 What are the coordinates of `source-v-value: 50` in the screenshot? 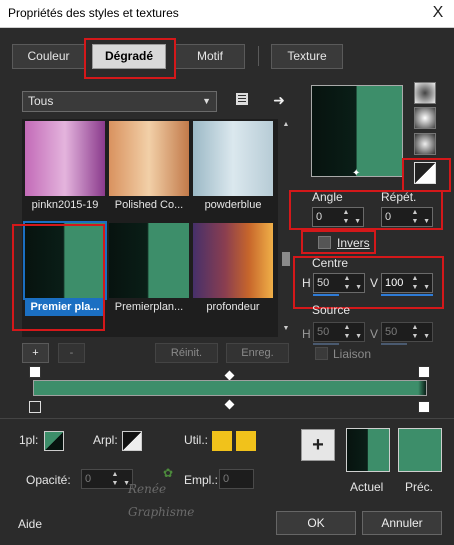 It's located at (391, 332).